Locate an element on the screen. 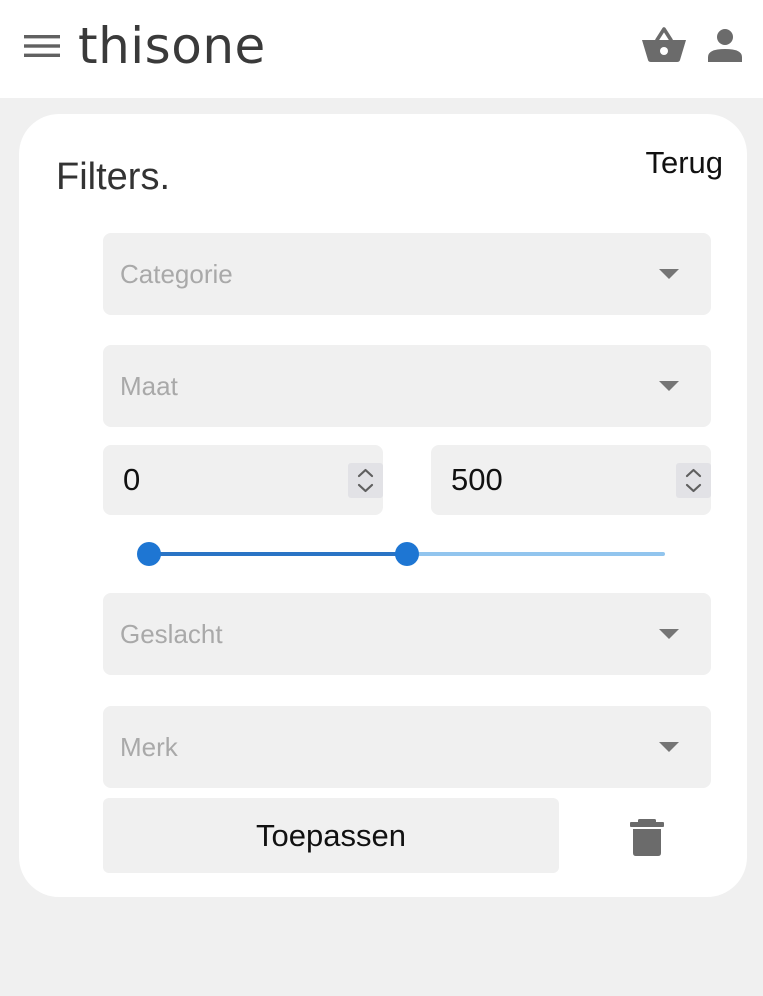  slider-max-handle is located at coordinates (407, 554).